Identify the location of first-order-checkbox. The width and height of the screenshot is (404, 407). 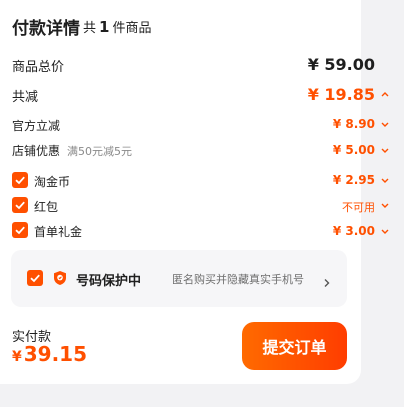
(20, 230).